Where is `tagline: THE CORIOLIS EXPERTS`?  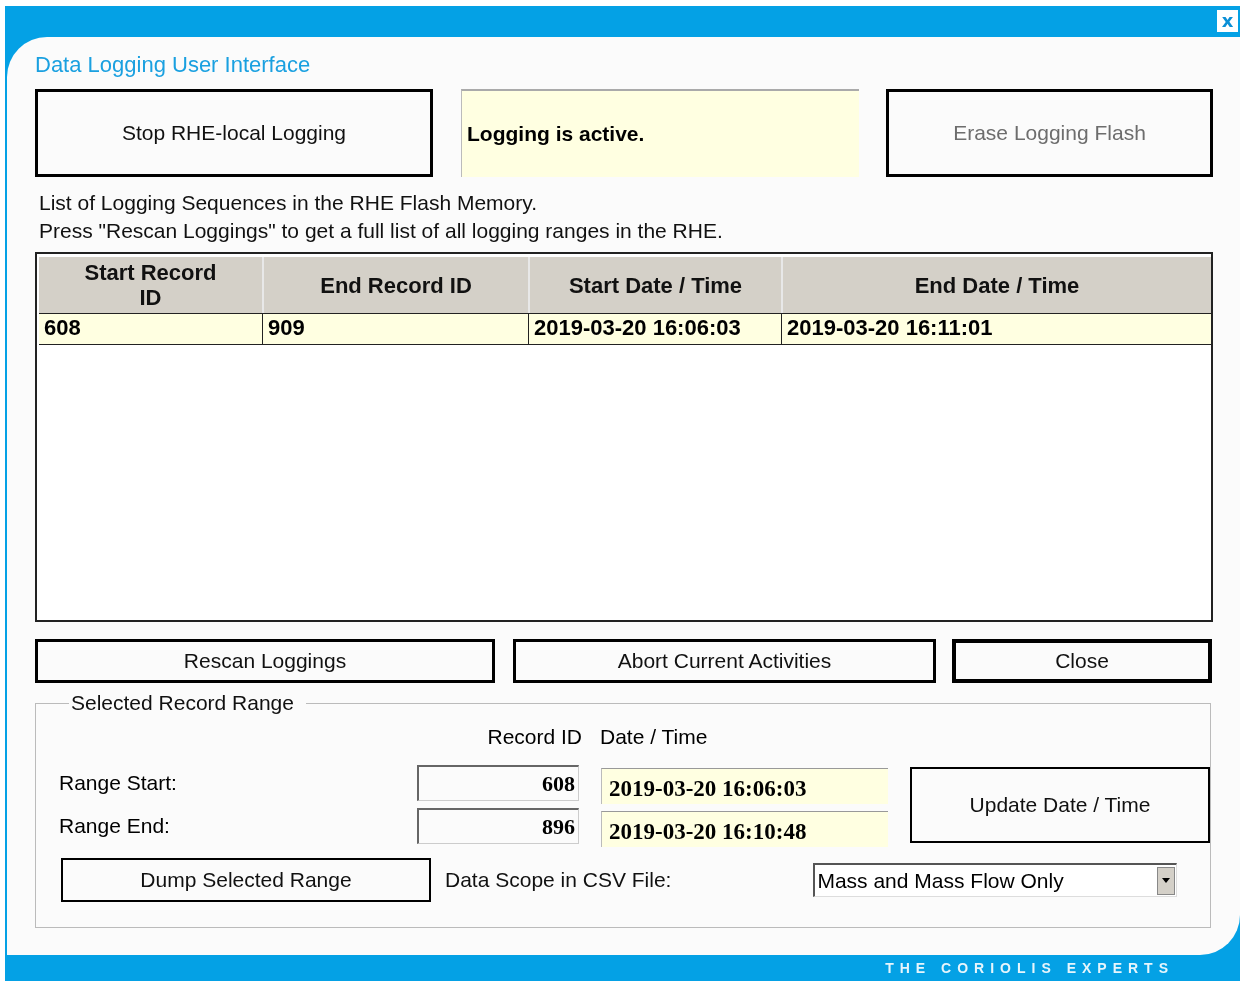 tagline: THE CORIOLIS EXPERTS is located at coordinates (1029, 968).